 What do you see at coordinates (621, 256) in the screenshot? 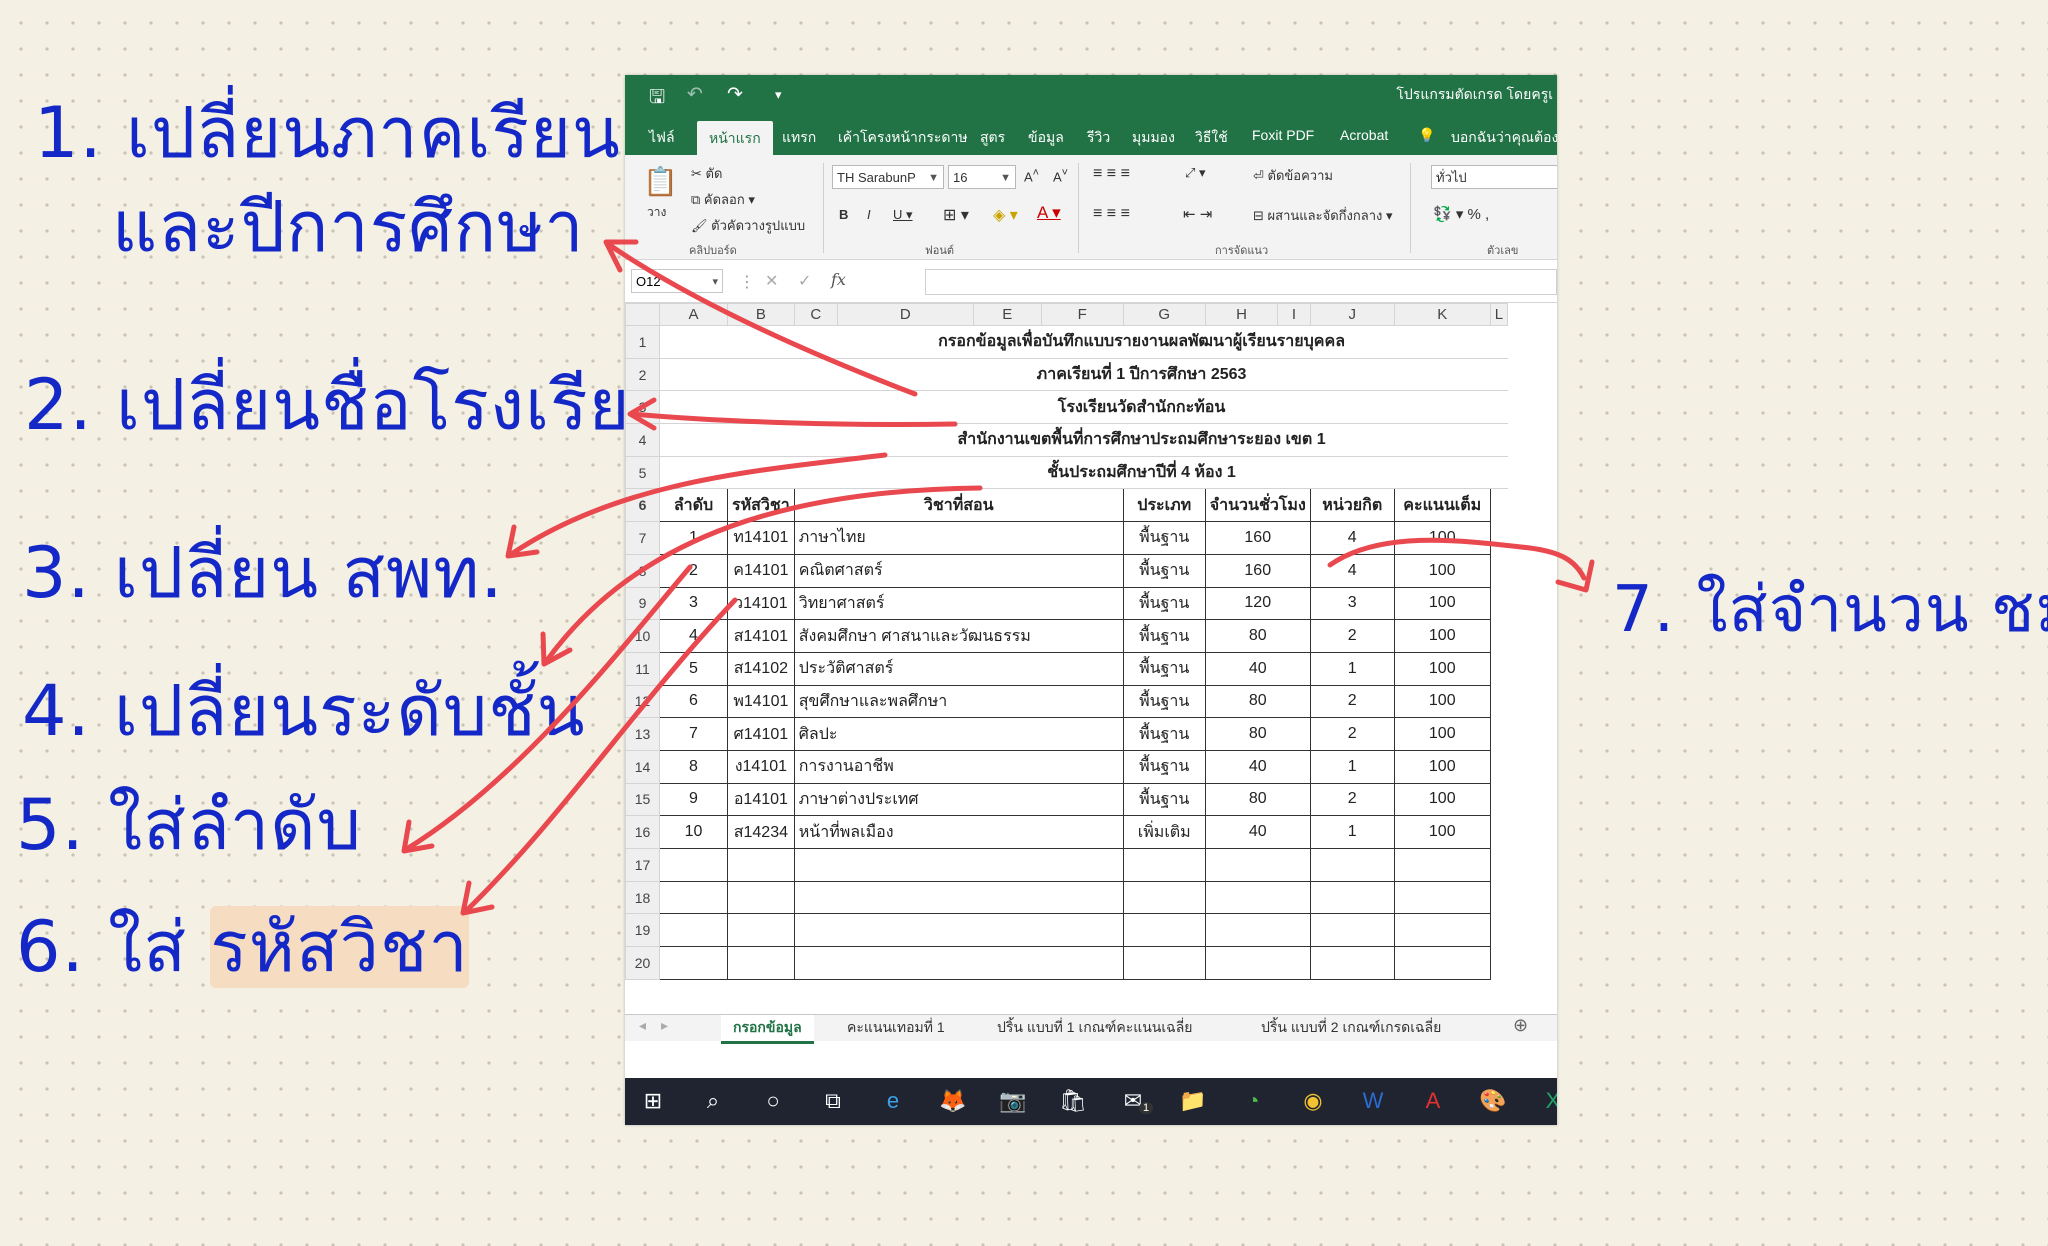
I see `arrow-1-head` at bounding box center [621, 256].